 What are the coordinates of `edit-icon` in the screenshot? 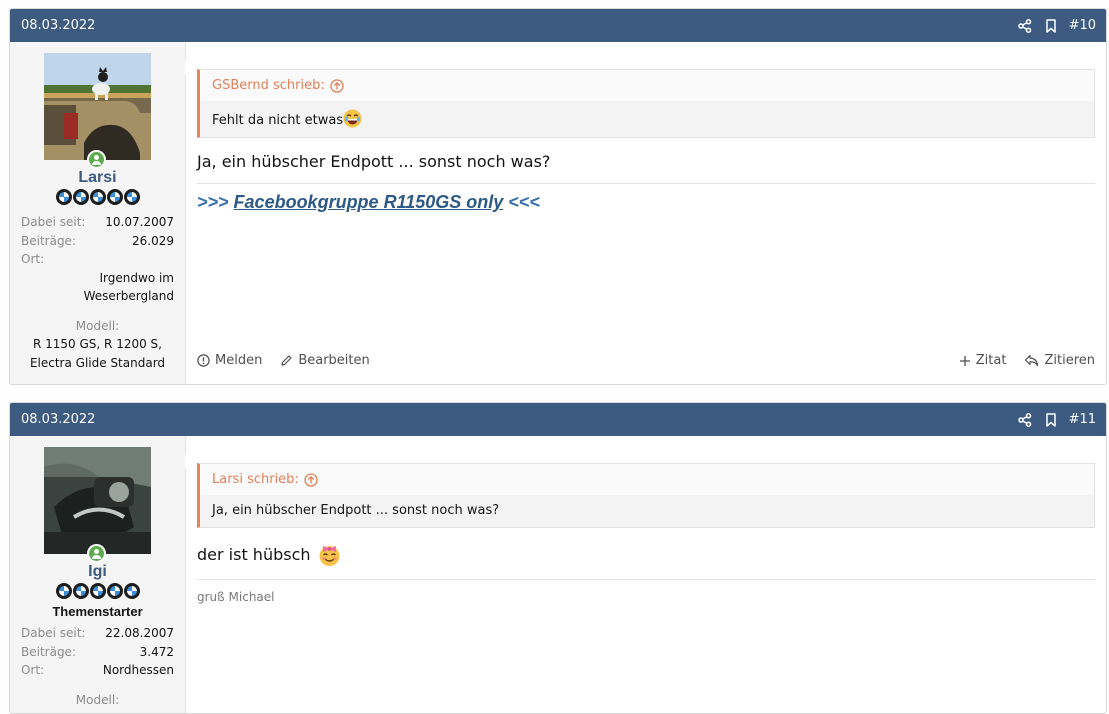 It's located at (286, 360).